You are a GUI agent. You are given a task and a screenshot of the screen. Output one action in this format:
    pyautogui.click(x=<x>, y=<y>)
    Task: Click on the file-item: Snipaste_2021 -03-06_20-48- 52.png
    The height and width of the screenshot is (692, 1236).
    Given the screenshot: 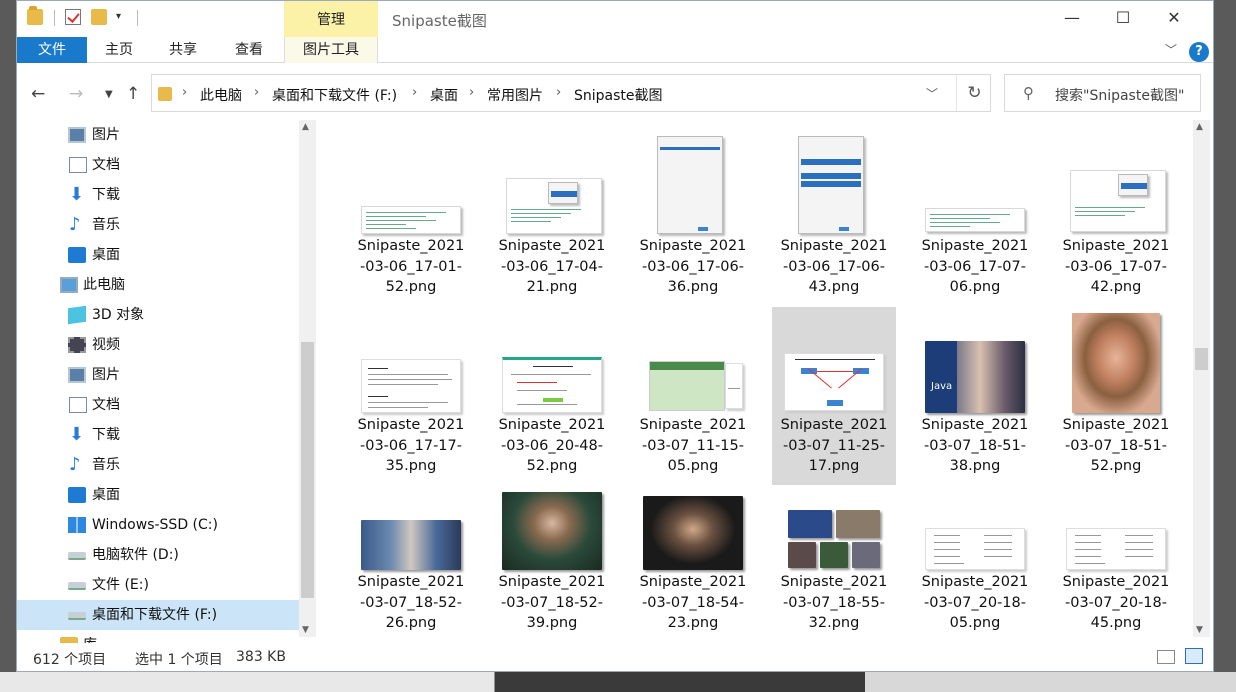 What is the action you would take?
    pyautogui.click(x=552, y=396)
    